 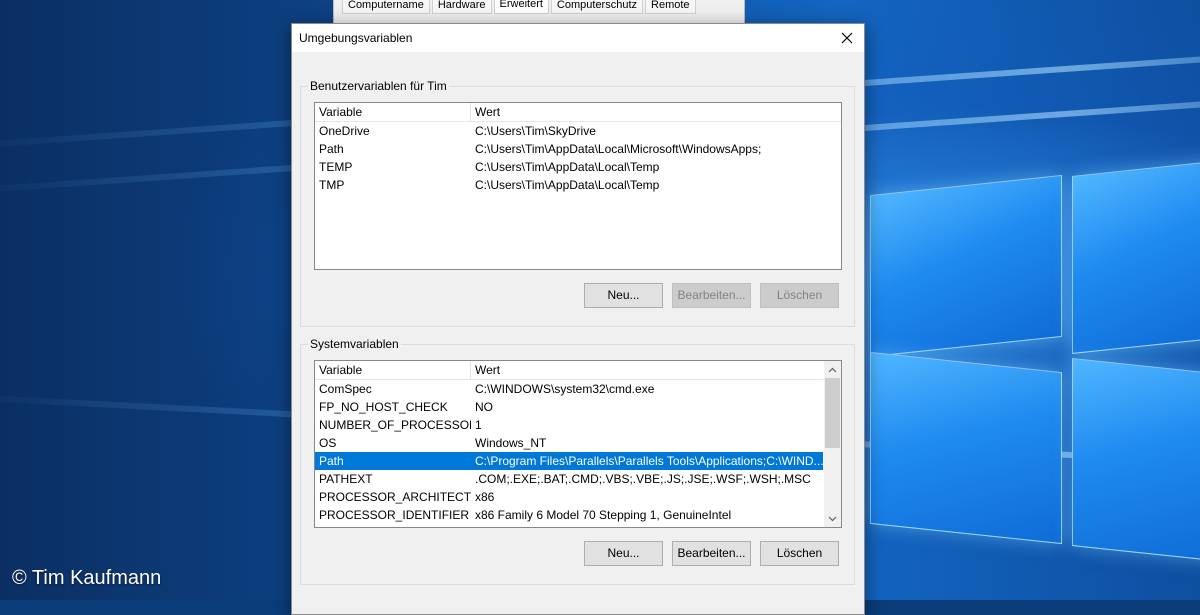 What do you see at coordinates (354, 344) in the screenshot?
I see `system-variables-label: Systemvariablen` at bounding box center [354, 344].